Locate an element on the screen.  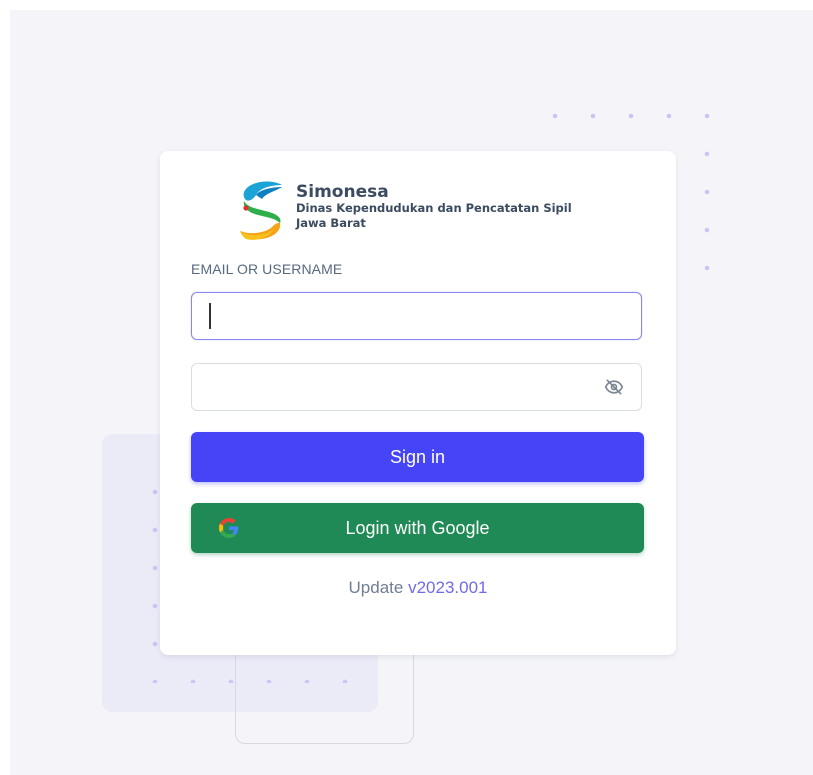
google-login-label: Login with Google is located at coordinates (417, 527).